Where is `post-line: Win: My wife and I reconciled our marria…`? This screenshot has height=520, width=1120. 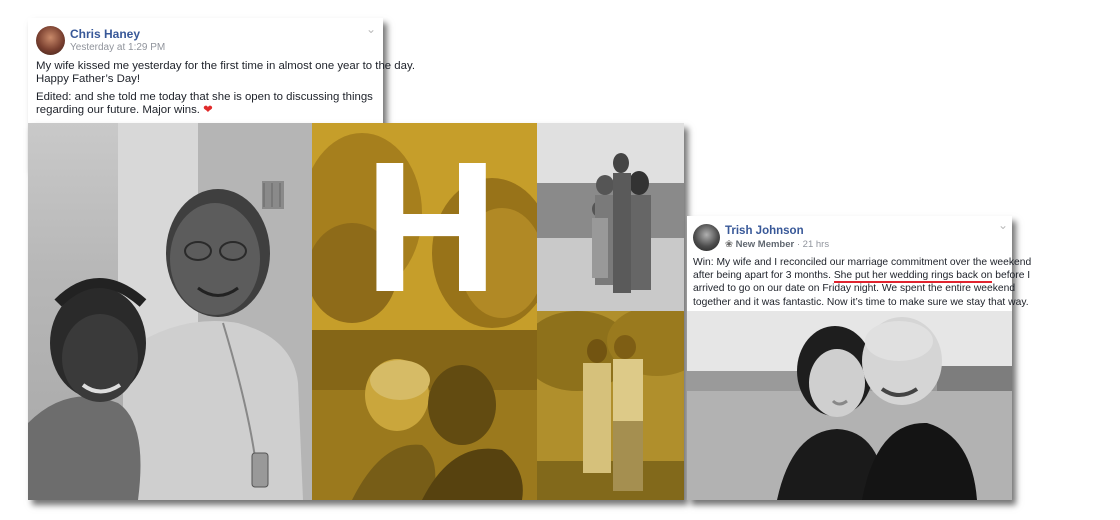
post-line: Win: My wife and I reconciled our marria… is located at coordinates (862, 262).